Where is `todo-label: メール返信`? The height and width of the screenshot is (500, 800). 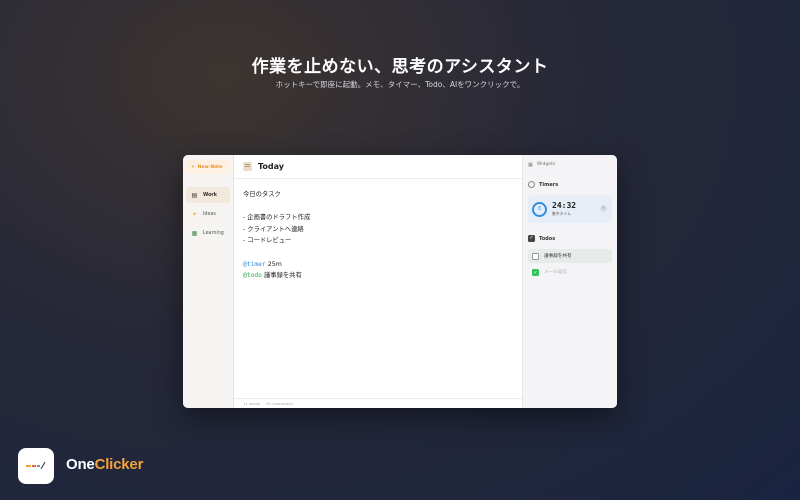
todo-label: メール返信 is located at coordinates (555, 272).